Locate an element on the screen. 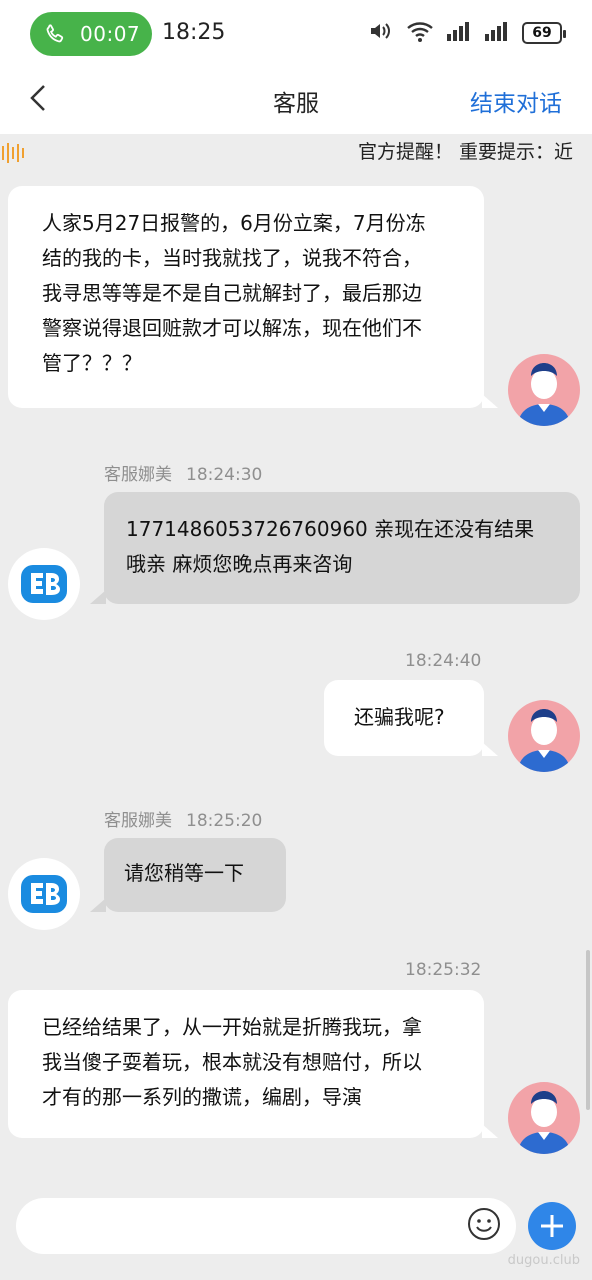 This screenshot has width=592, height=1280. message-line: 我当傻子耍着玩，根本就没有想赔付，所以 is located at coordinates (232, 1062).